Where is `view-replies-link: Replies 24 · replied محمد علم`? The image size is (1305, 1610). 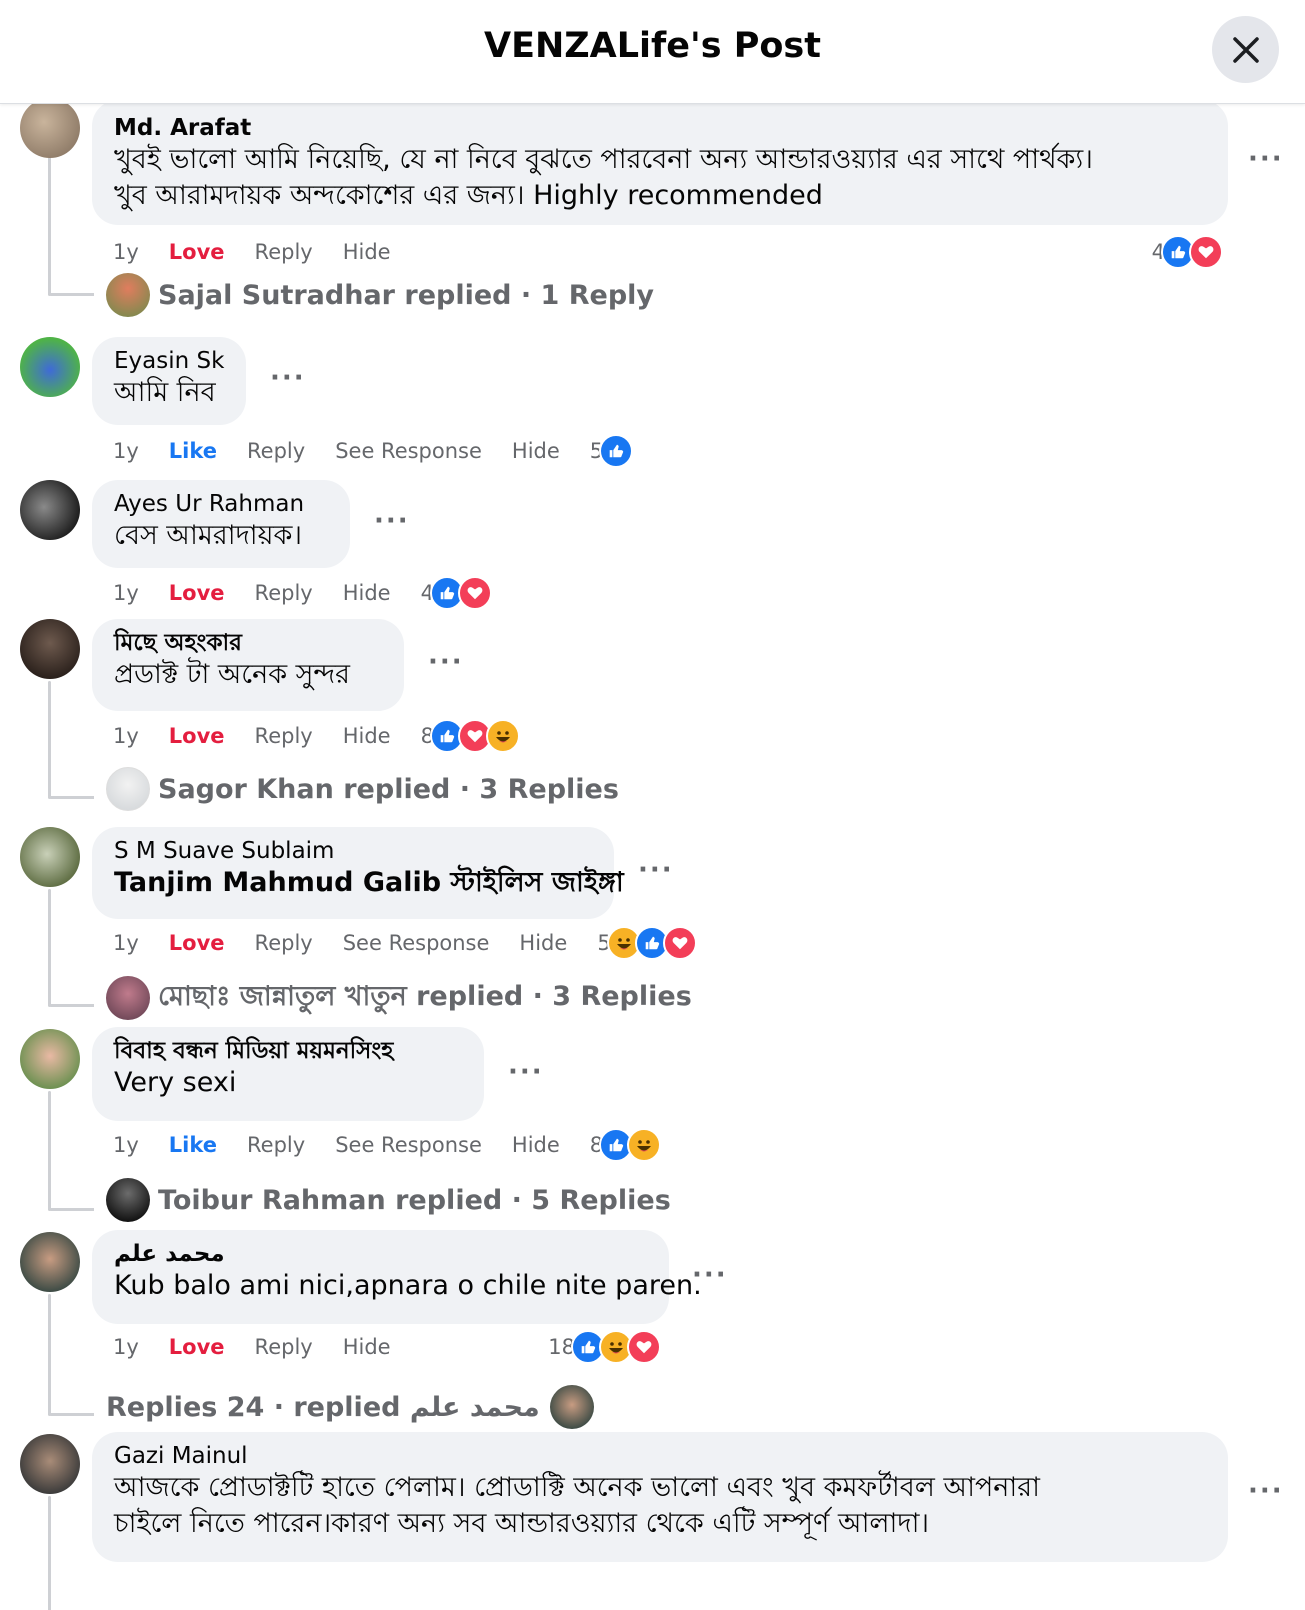
view-replies-link: Replies 24 · replied محمد علم is located at coordinates (354, 1407).